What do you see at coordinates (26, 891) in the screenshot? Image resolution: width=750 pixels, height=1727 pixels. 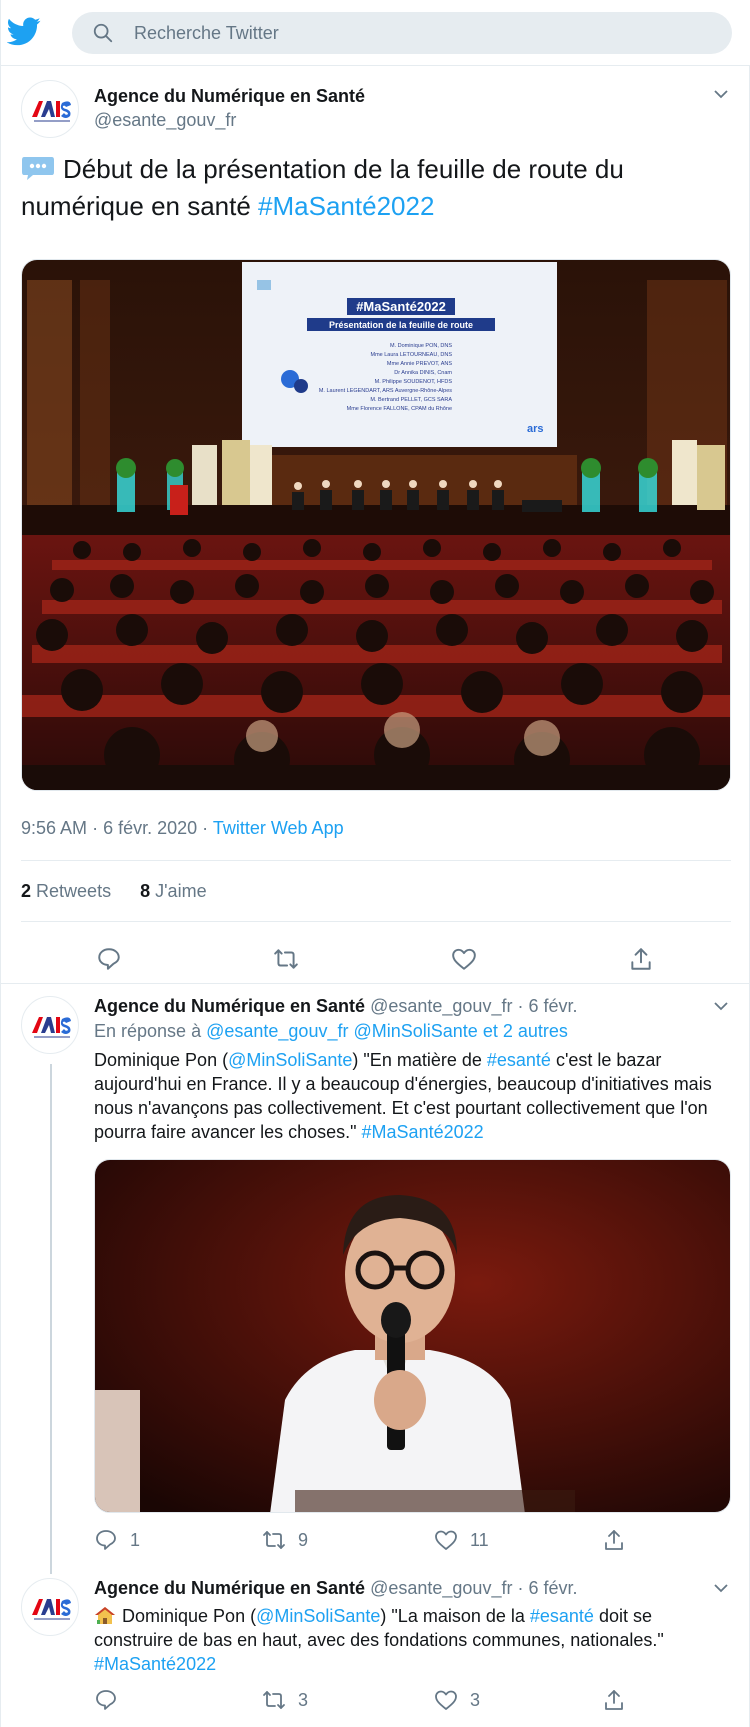 I see `retweets-count: 2` at bounding box center [26, 891].